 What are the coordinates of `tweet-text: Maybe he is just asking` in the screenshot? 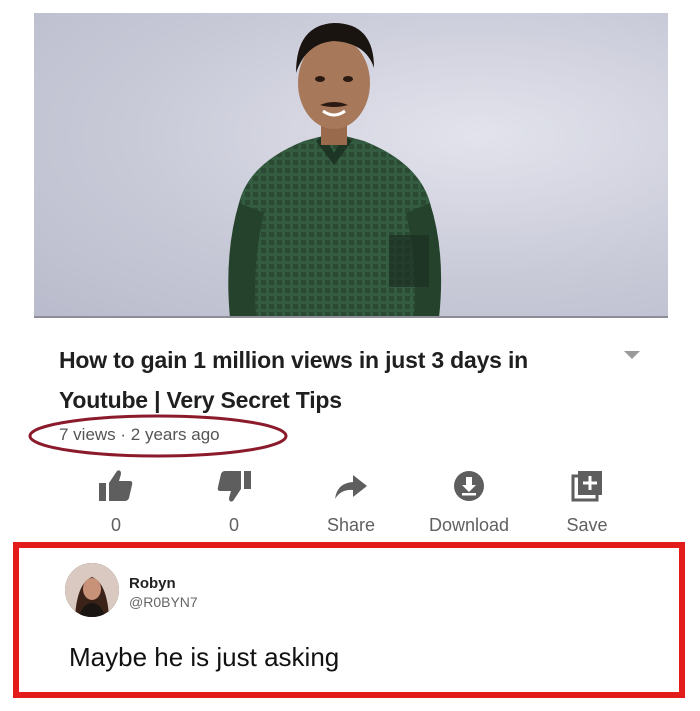 It's located at (204, 657).